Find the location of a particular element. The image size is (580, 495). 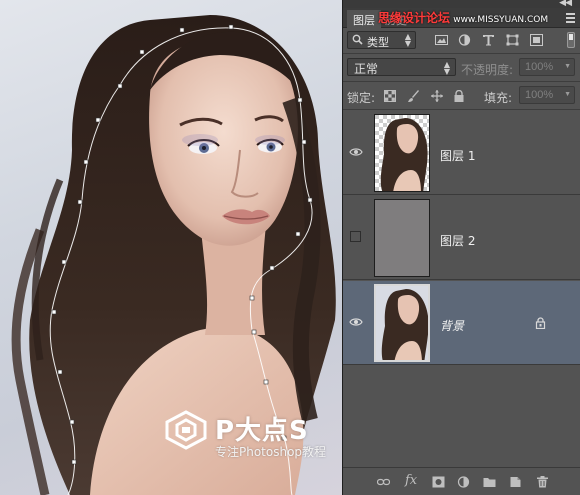

watermark-title: P大点S is located at coordinates (262, 431).